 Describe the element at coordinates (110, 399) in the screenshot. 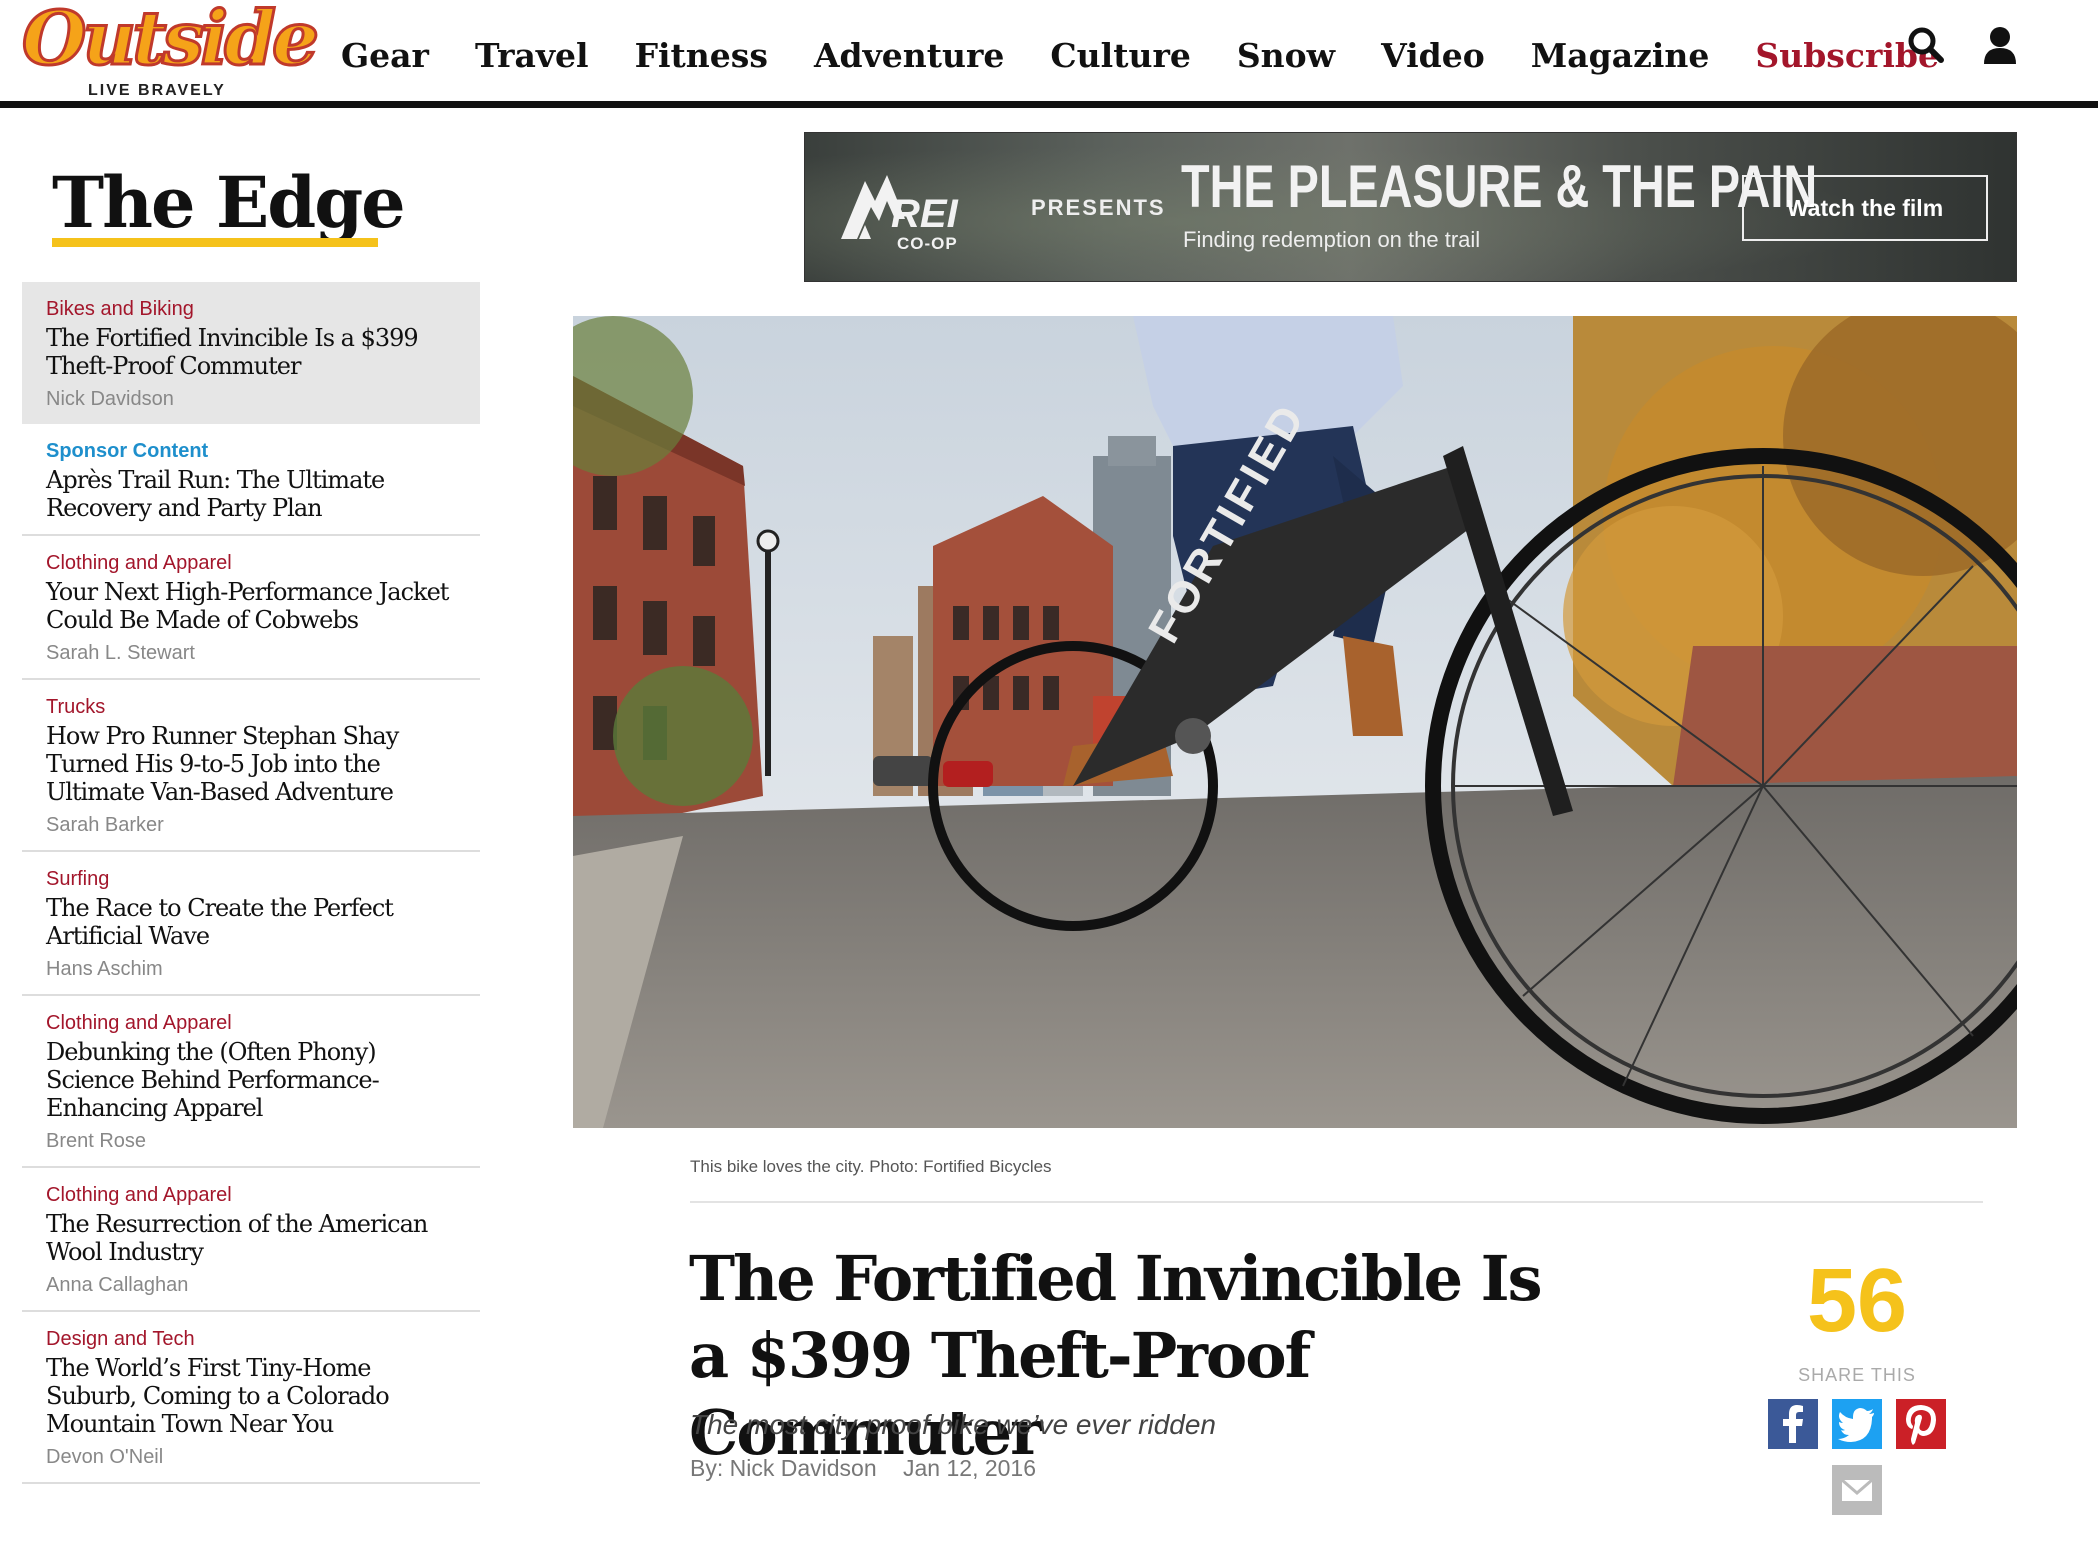

I see `article-author: Nick Davidson` at that location.